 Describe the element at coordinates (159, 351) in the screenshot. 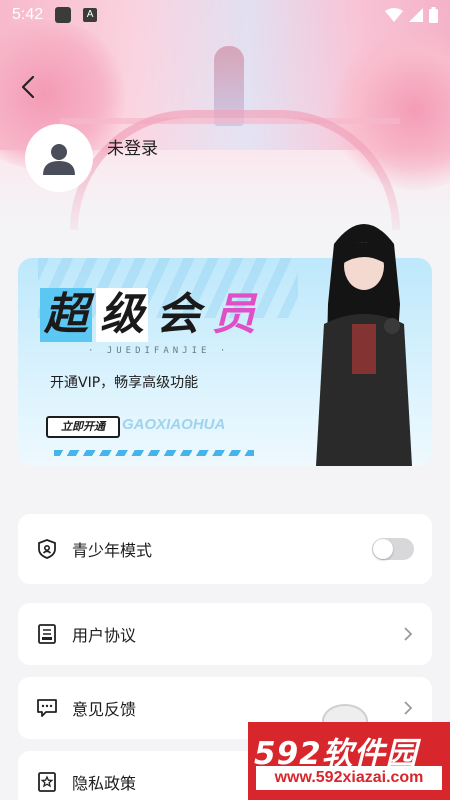

I see `vip-subtitle: · JUEDIFANJIE ·` at that location.